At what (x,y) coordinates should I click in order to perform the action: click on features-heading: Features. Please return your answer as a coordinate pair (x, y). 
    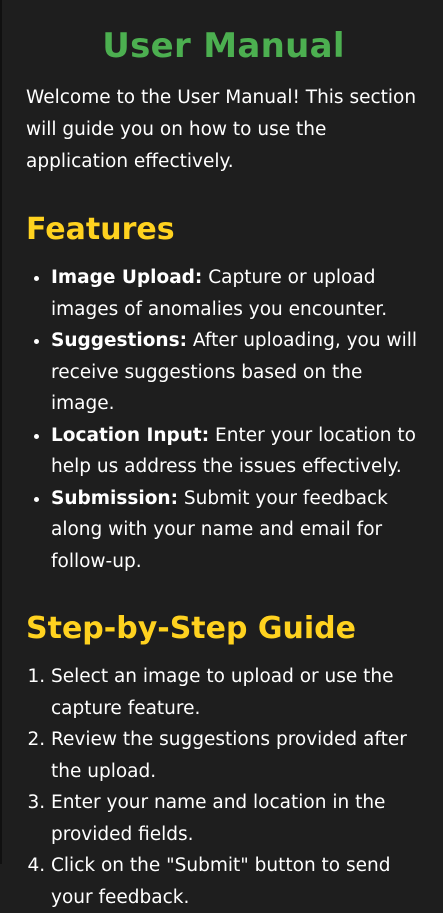
    Looking at the image, I should click on (100, 229).